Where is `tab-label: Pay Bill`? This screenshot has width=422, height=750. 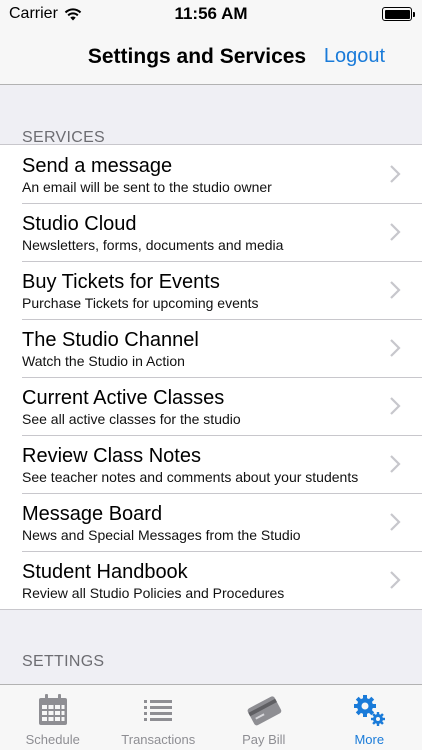
tab-label: Pay Bill is located at coordinates (264, 739).